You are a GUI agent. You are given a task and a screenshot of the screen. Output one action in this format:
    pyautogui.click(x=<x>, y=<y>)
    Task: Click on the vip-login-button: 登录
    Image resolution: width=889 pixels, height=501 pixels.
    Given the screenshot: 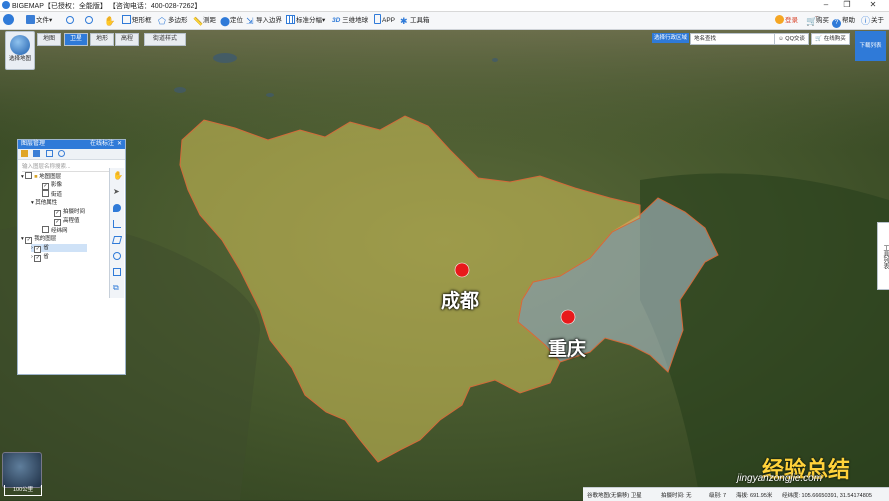 What is the action you would take?
    pyautogui.click(x=786, y=20)
    